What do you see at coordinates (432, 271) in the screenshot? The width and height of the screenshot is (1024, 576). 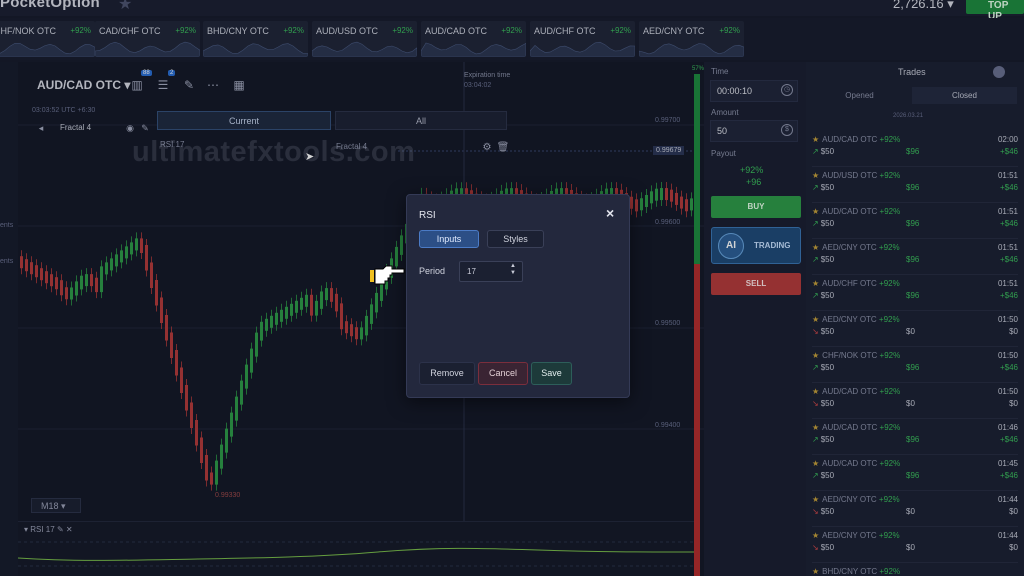 I see `period-label: Period` at bounding box center [432, 271].